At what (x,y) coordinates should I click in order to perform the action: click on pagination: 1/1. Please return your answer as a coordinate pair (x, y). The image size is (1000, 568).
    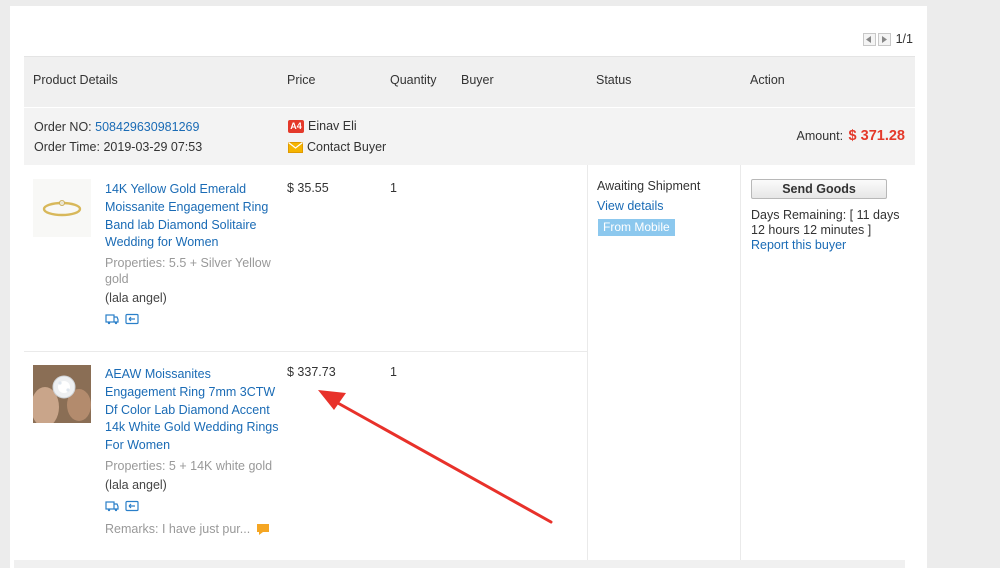
    Looking at the image, I should click on (887, 39).